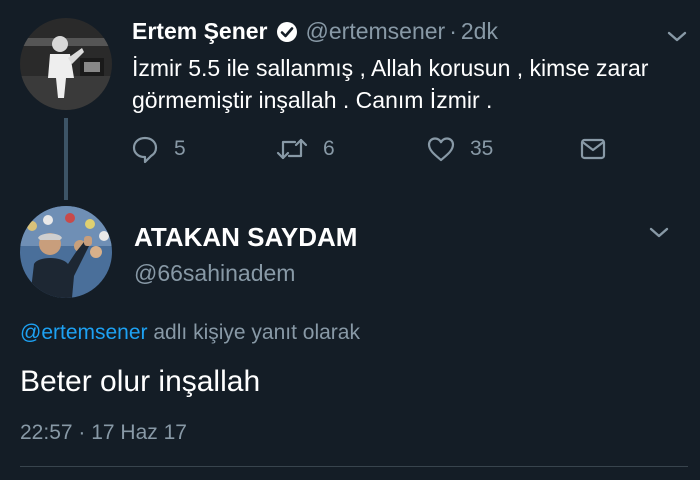  Describe the element at coordinates (441, 149) in the screenshot. I see `heart-icon` at that location.